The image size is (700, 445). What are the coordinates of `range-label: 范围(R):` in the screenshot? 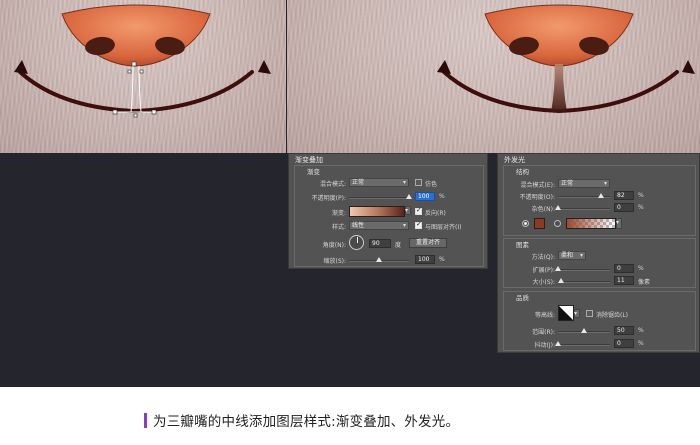 It's located at (543, 332).